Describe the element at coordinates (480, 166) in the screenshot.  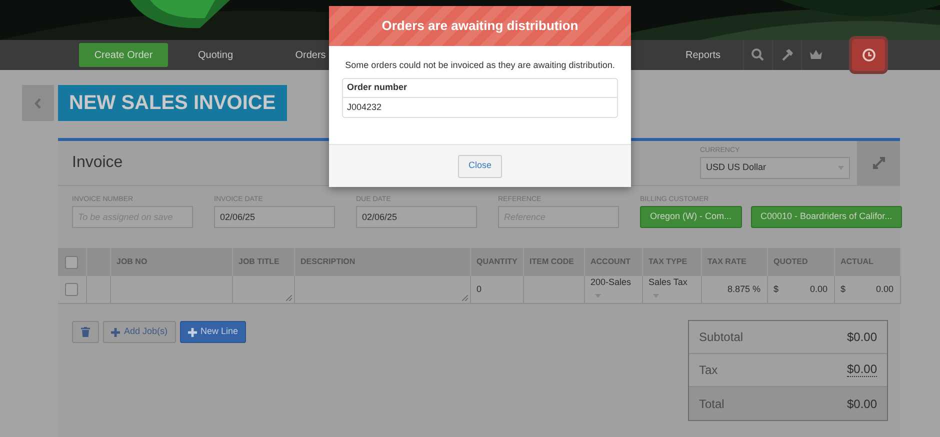
I see `close-button: Close` at that location.